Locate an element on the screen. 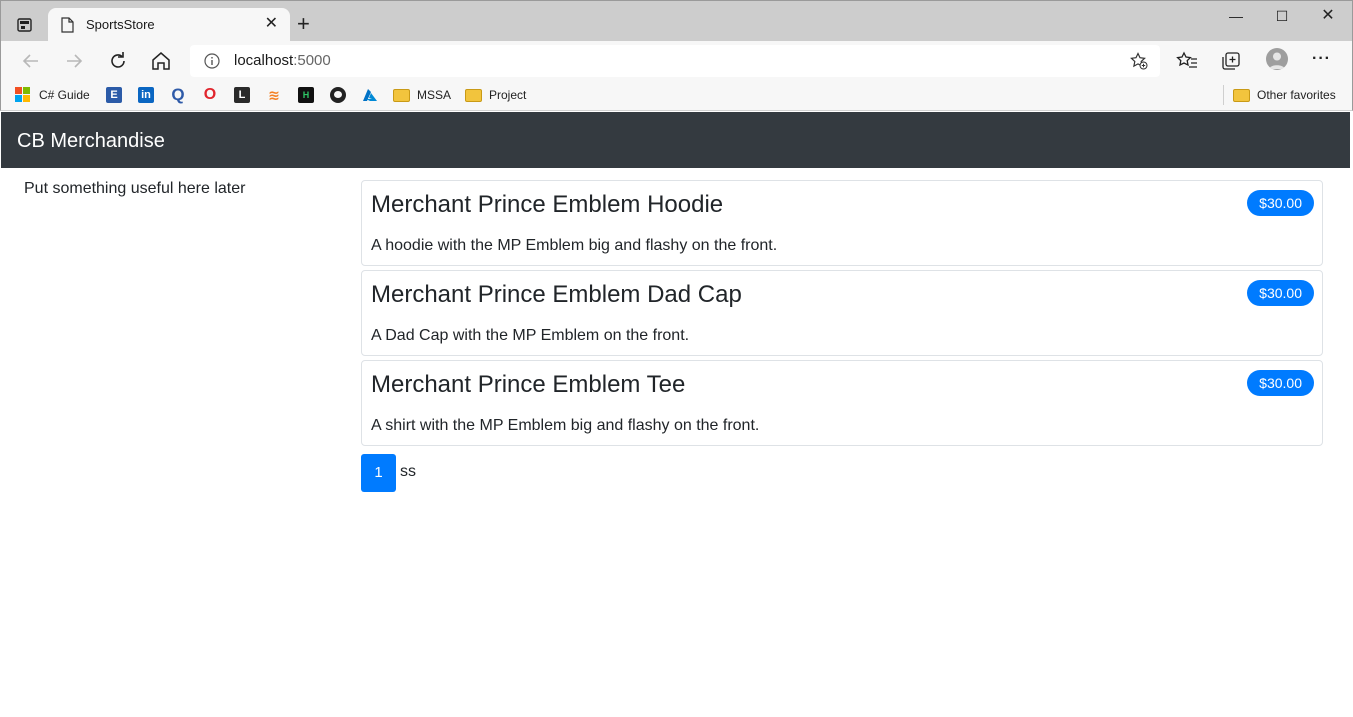 This screenshot has width=1353, height=717. info-icon is located at coordinates (212, 61).